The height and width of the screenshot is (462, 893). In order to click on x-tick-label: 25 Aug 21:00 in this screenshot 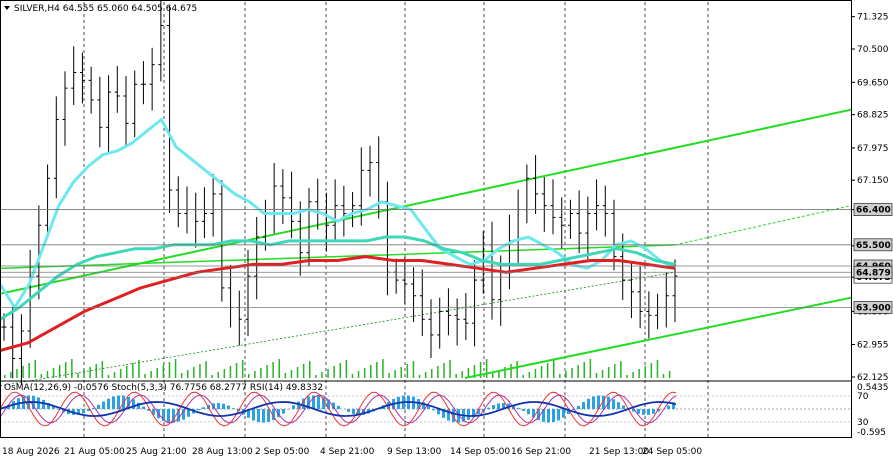, I will do `click(156, 452)`.